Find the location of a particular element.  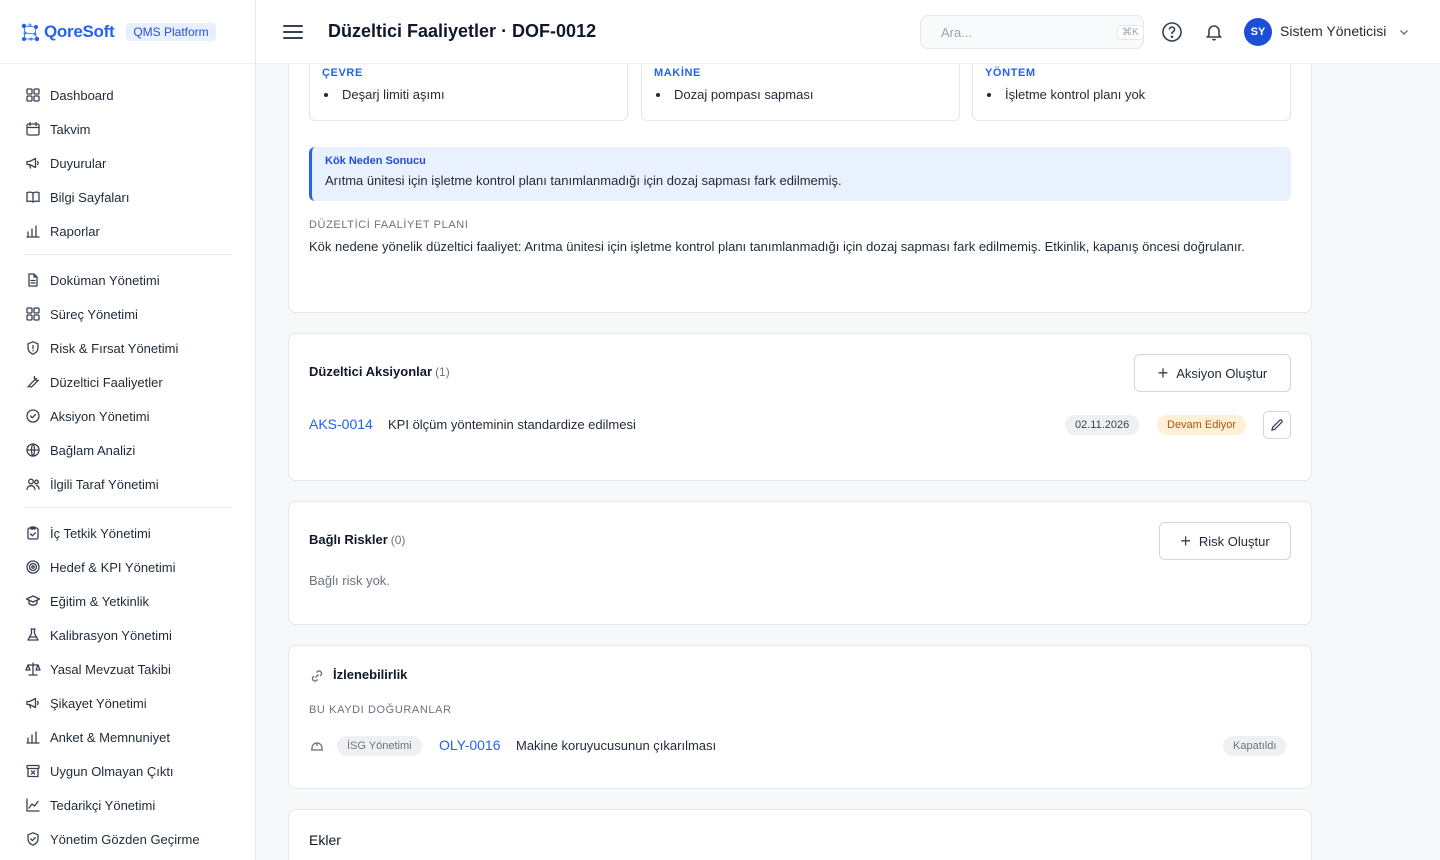

status-badge: Kapatıldı is located at coordinates (1255, 746).